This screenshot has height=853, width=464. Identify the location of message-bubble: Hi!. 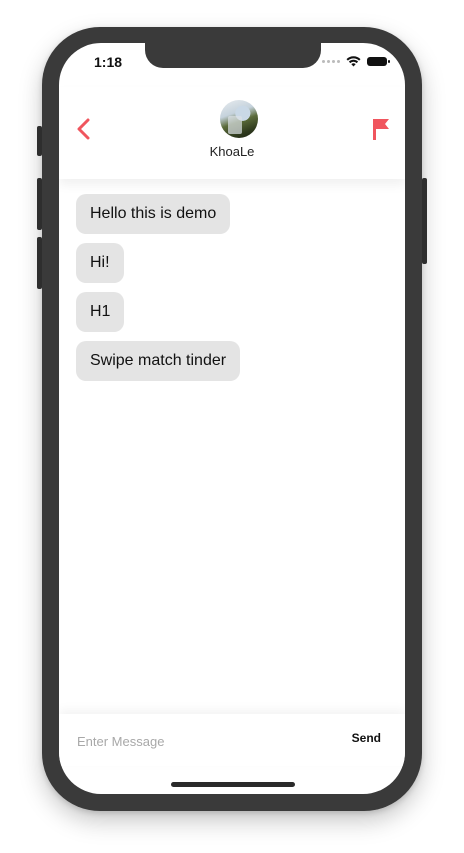
(100, 263).